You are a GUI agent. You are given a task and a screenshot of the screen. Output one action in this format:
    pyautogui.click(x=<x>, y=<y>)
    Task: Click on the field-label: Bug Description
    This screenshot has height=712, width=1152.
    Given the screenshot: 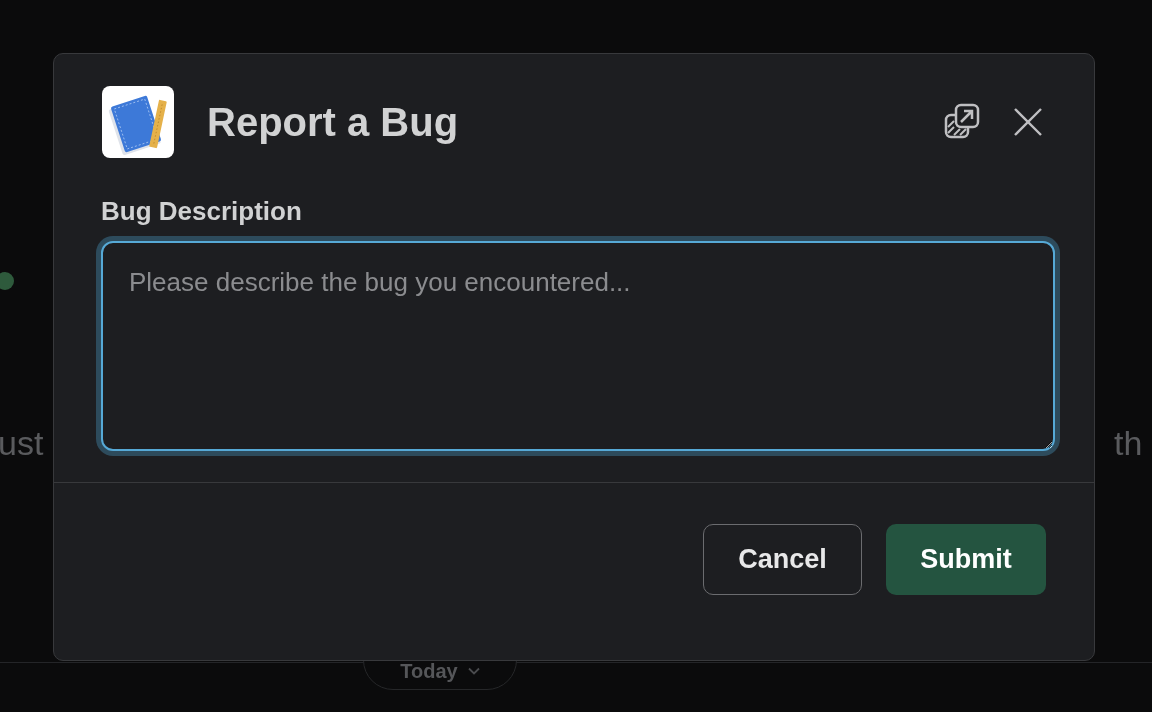 What is the action you would take?
    pyautogui.click(x=202, y=211)
    